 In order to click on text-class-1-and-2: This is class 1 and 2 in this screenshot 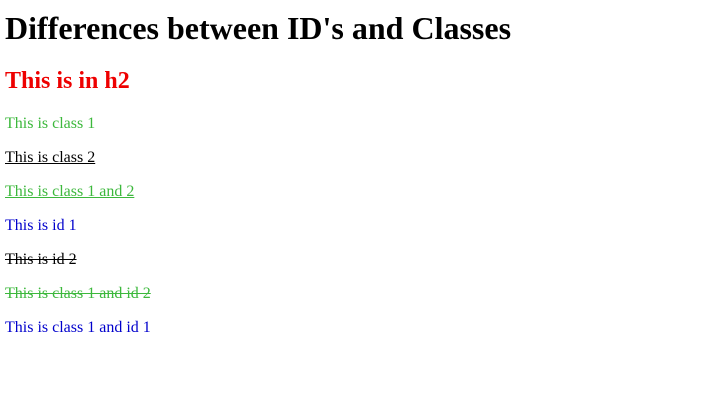, I will do `click(70, 191)`.